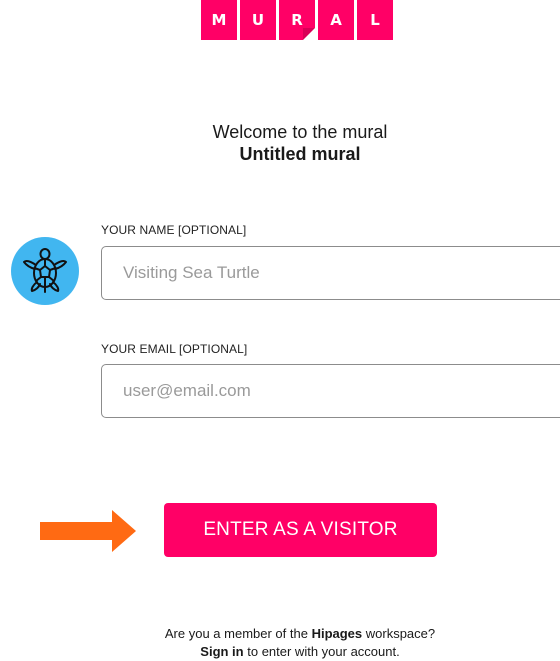 Image resolution: width=560 pixels, height=661 pixels. What do you see at coordinates (300, 154) in the screenshot?
I see `mural-title: Untitled mural` at bounding box center [300, 154].